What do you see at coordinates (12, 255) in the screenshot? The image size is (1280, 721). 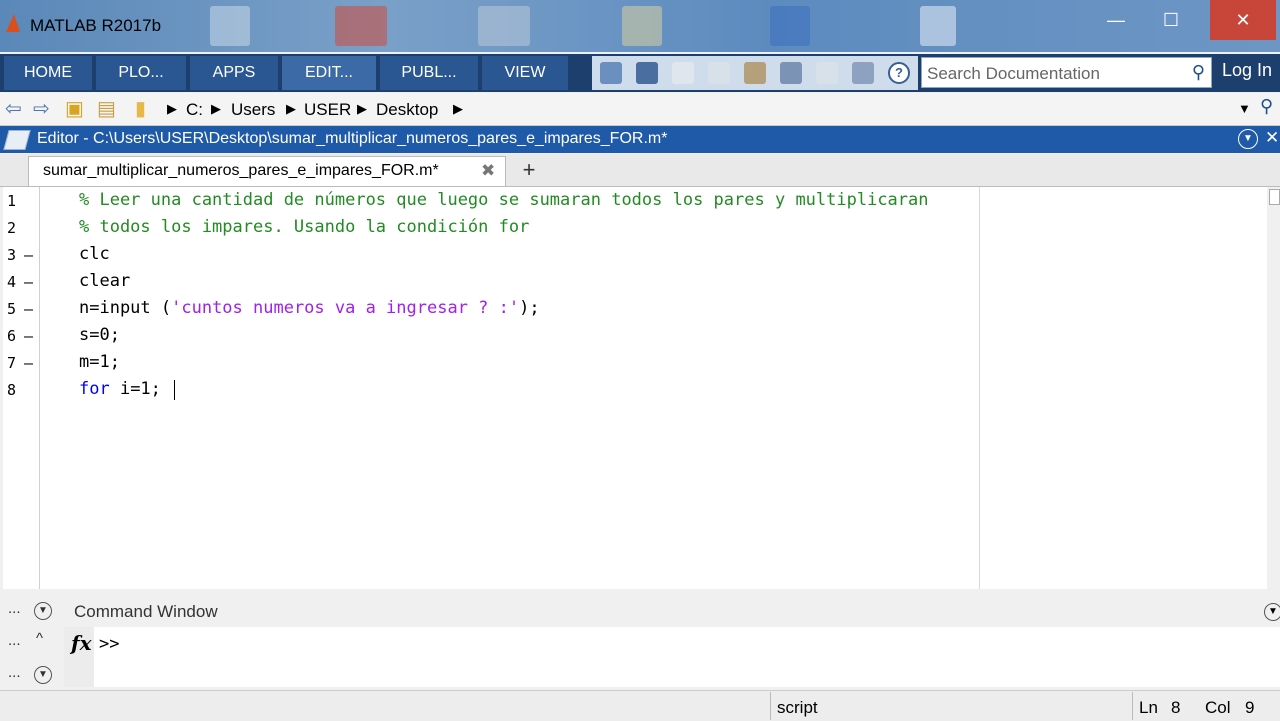 I see `line-number: 3` at bounding box center [12, 255].